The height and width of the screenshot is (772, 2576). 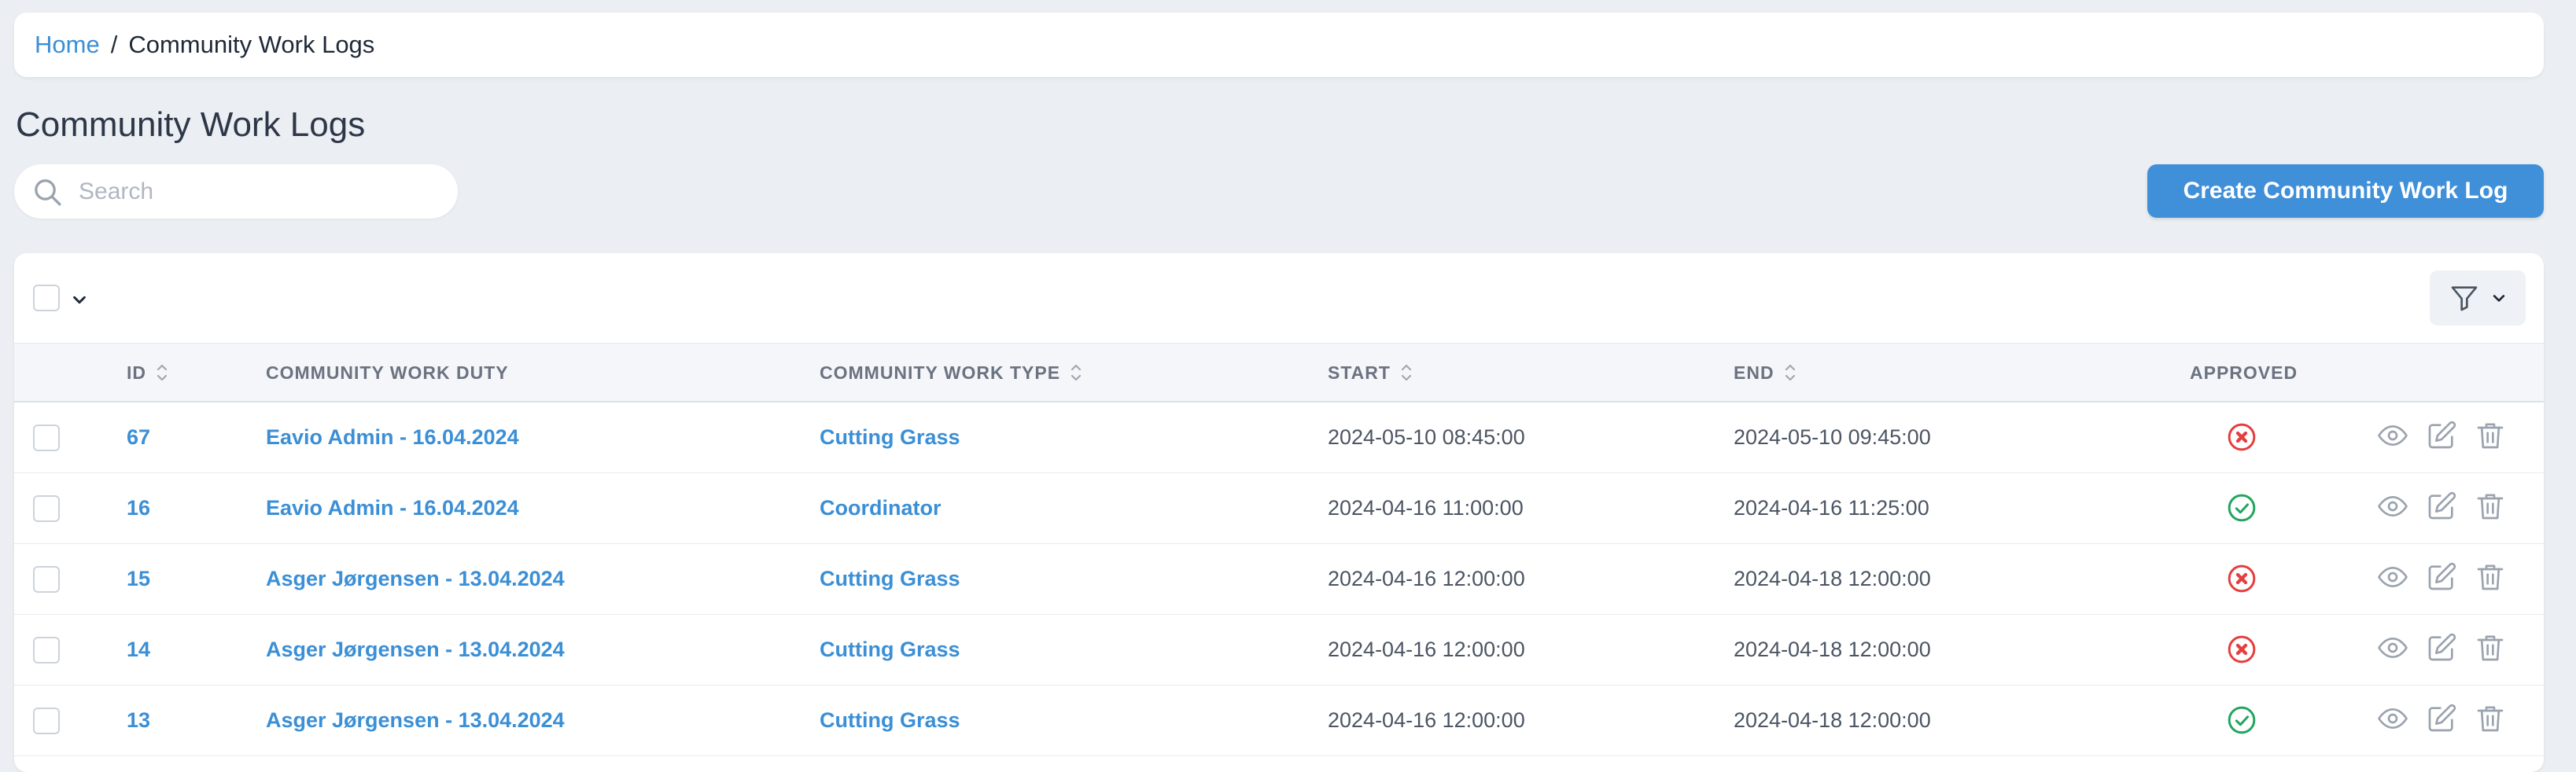 I want to click on row-id-link: 67, so click(x=138, y=438).